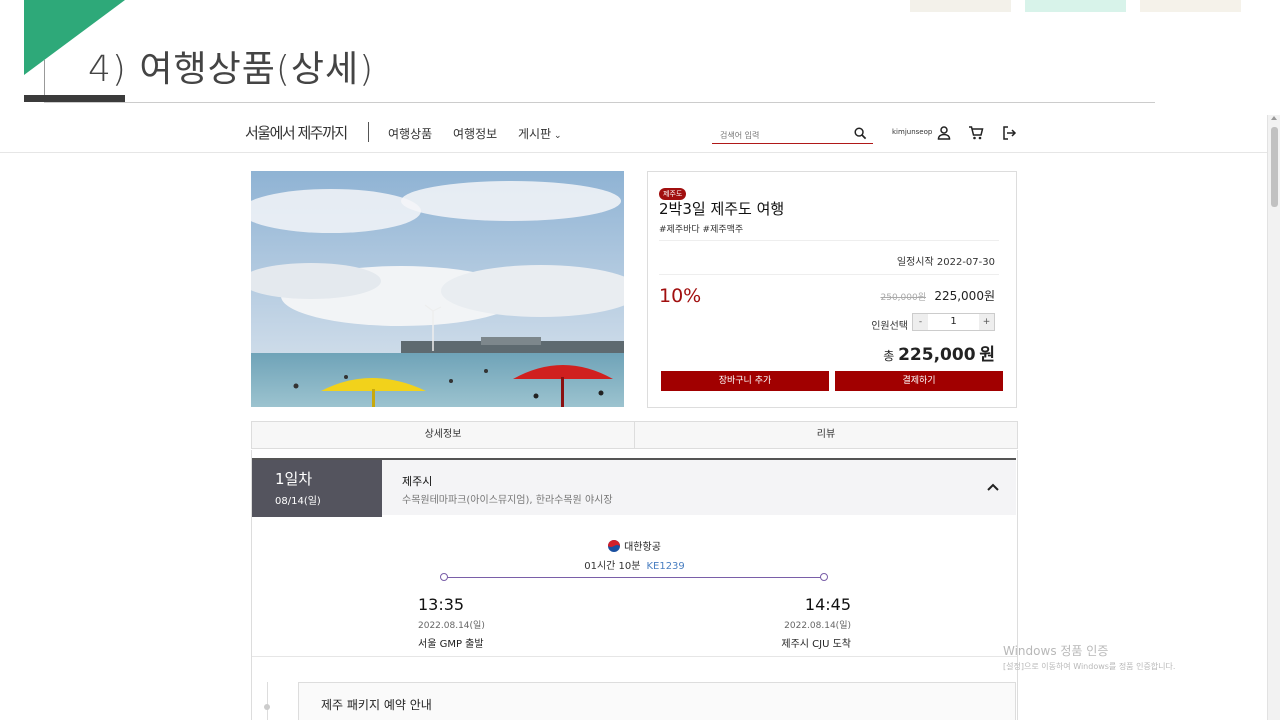 The width and height of the screenshot is (1280, 720). What do you see at coordinates (612, 566) in the screenshot?
I see `duration-text: 01시간 10분` at bounding box center [612, 566].